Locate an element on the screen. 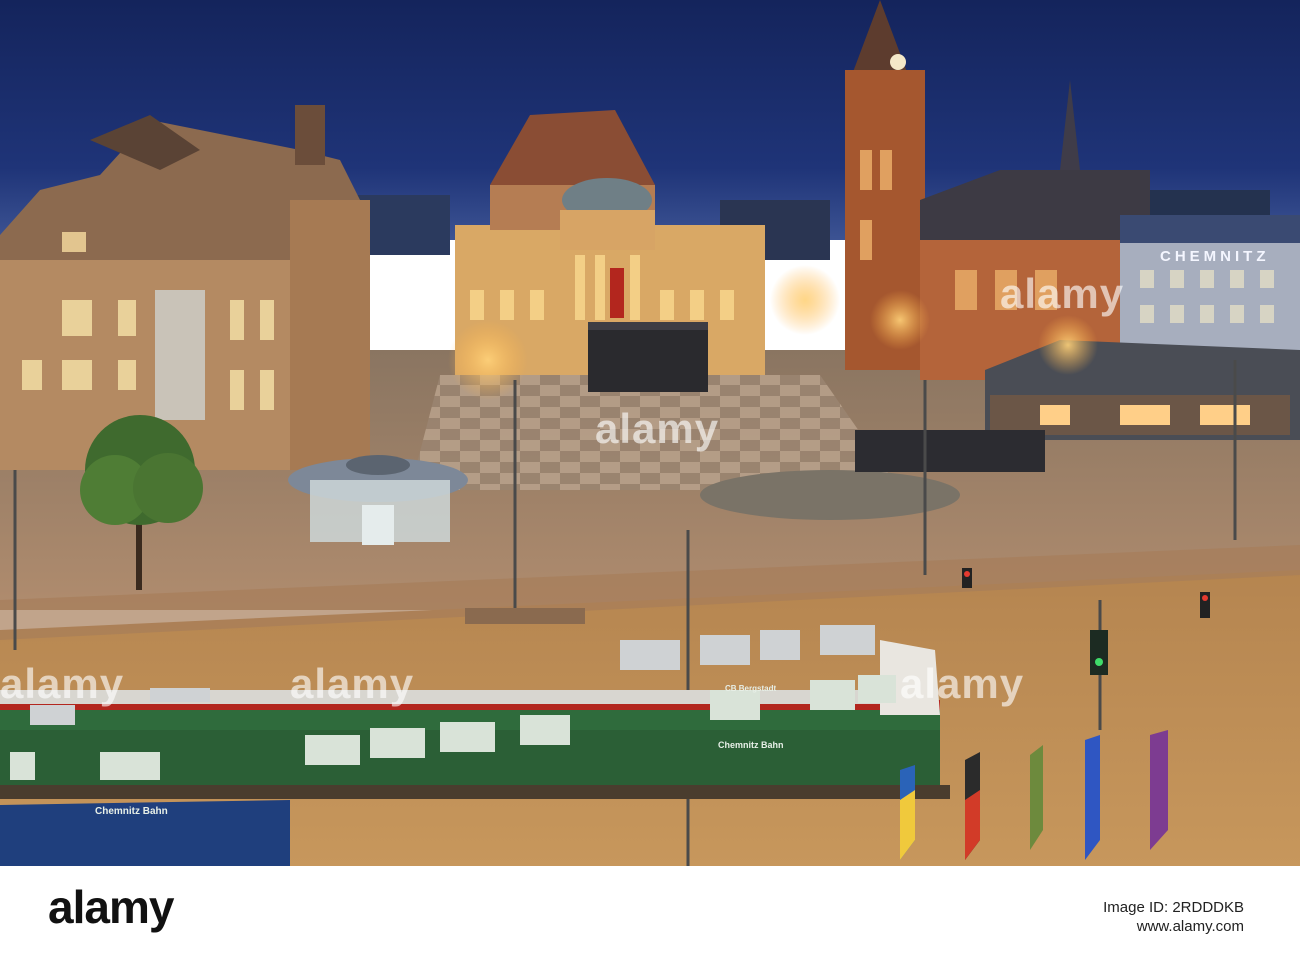  site-url: www.alamy.com is located at coordinates (1190, 926).